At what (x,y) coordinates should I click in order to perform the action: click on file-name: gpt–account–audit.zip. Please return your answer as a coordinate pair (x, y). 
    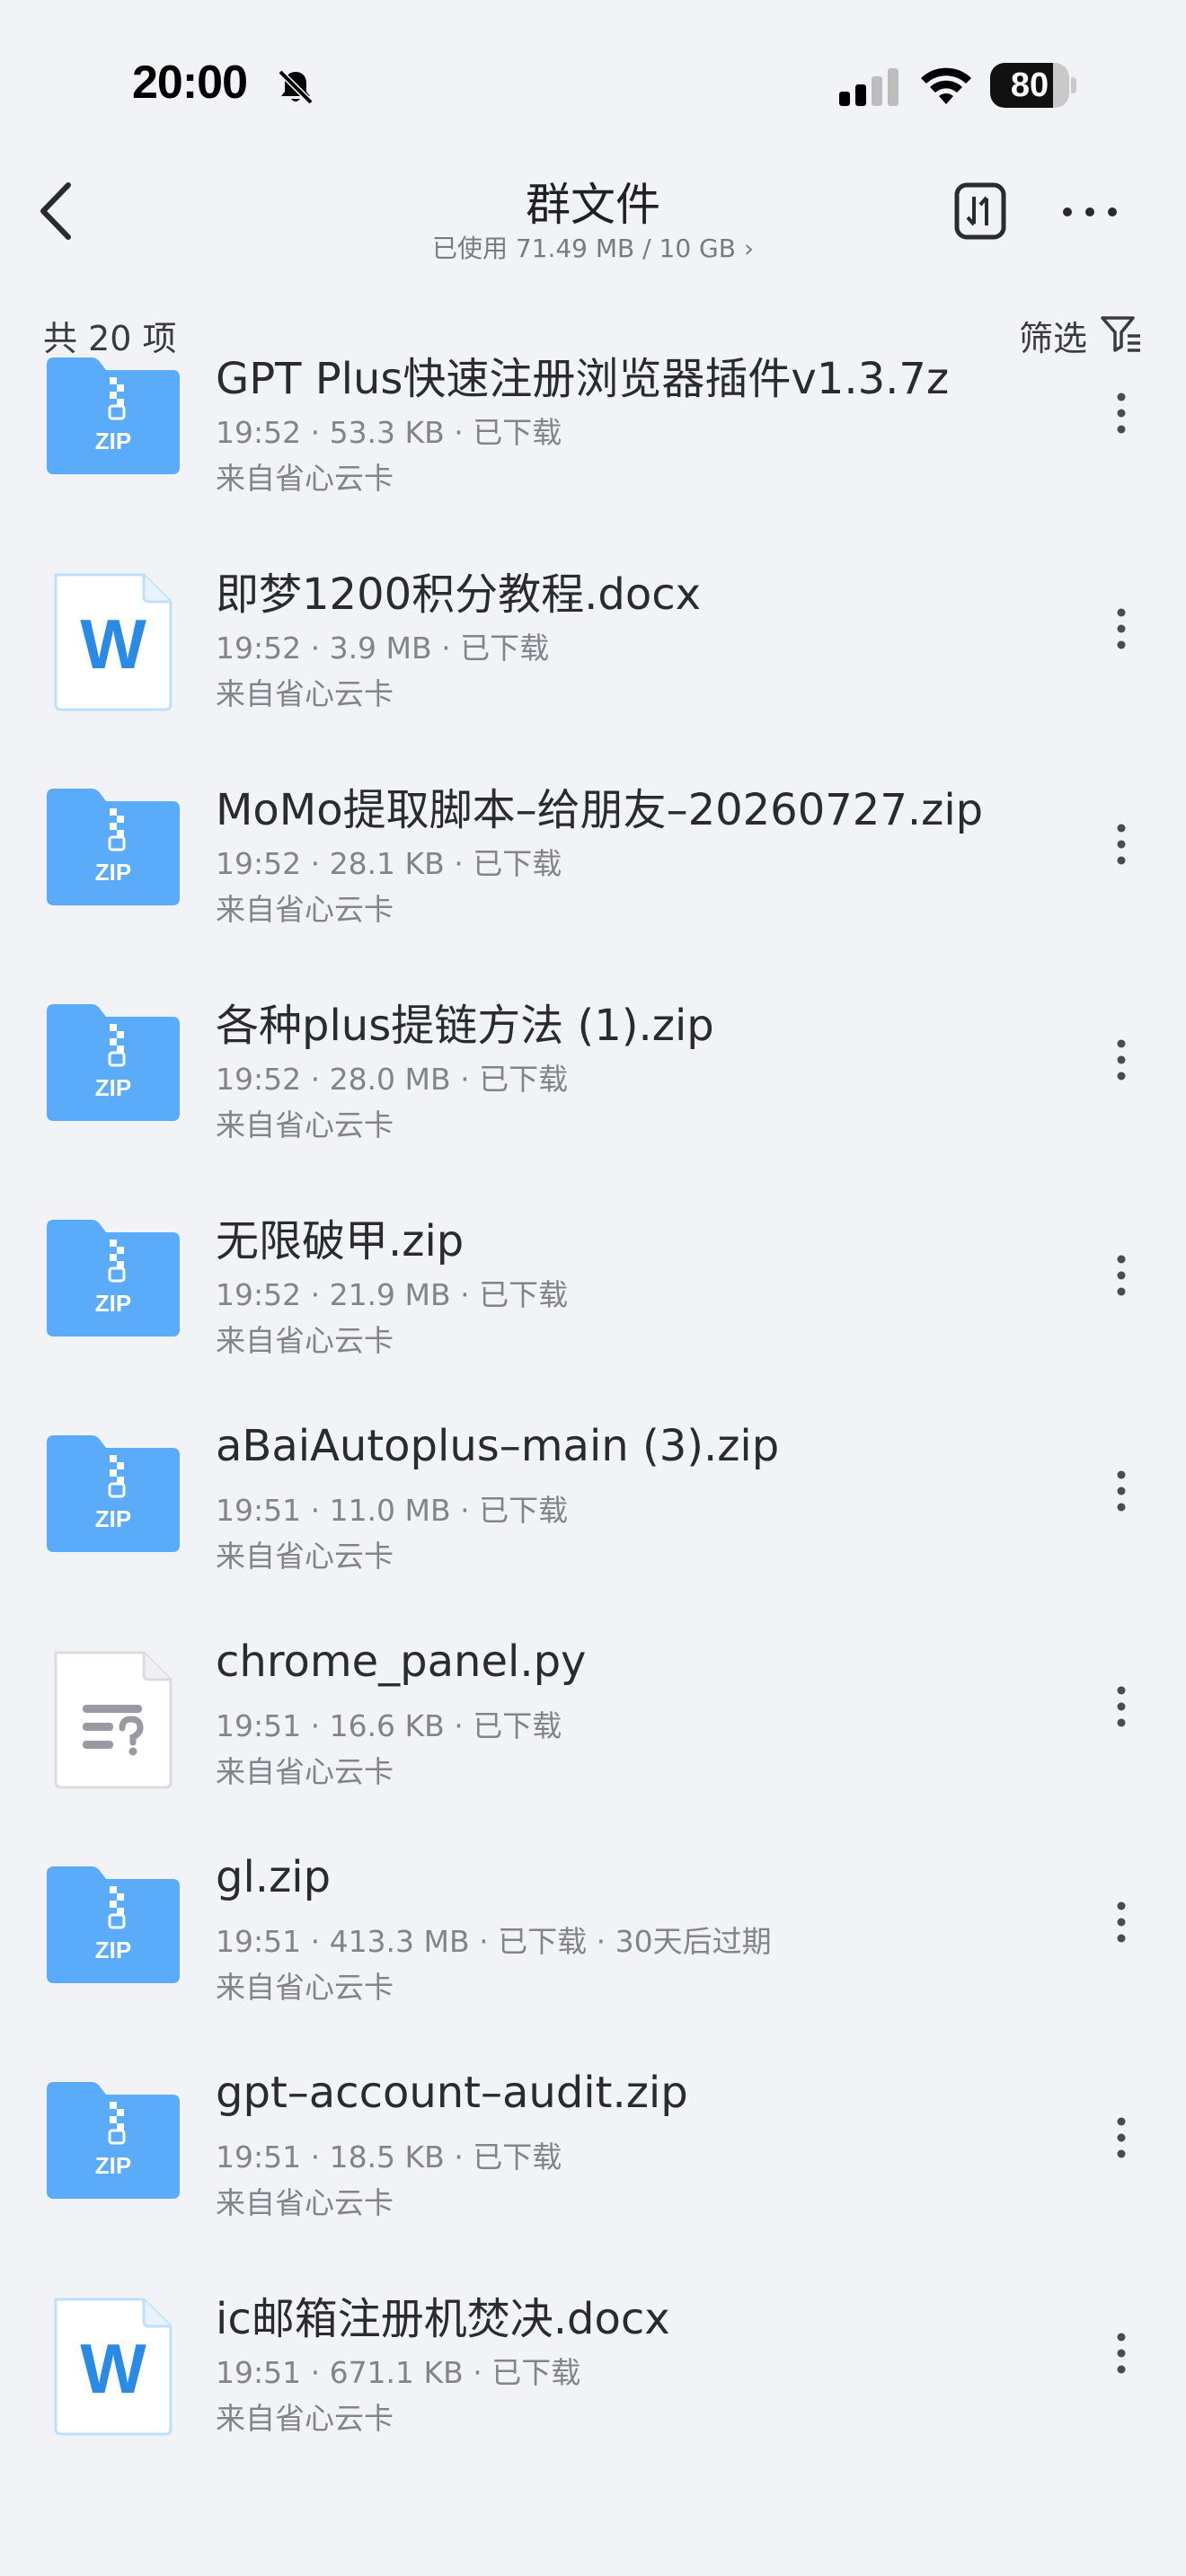
    Looking at the image, I should click on (452, 2093).